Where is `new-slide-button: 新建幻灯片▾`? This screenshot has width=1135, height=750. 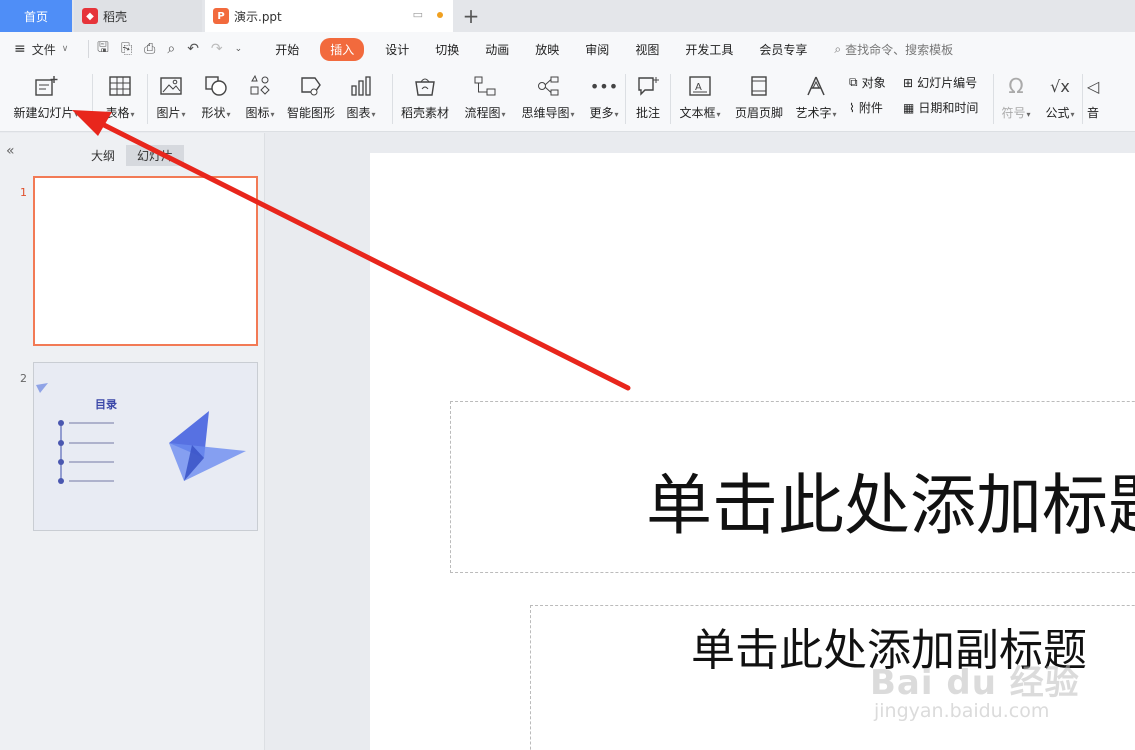
new-slide-button: 新建幻灯片▾ is located at coordinates (46, 93).